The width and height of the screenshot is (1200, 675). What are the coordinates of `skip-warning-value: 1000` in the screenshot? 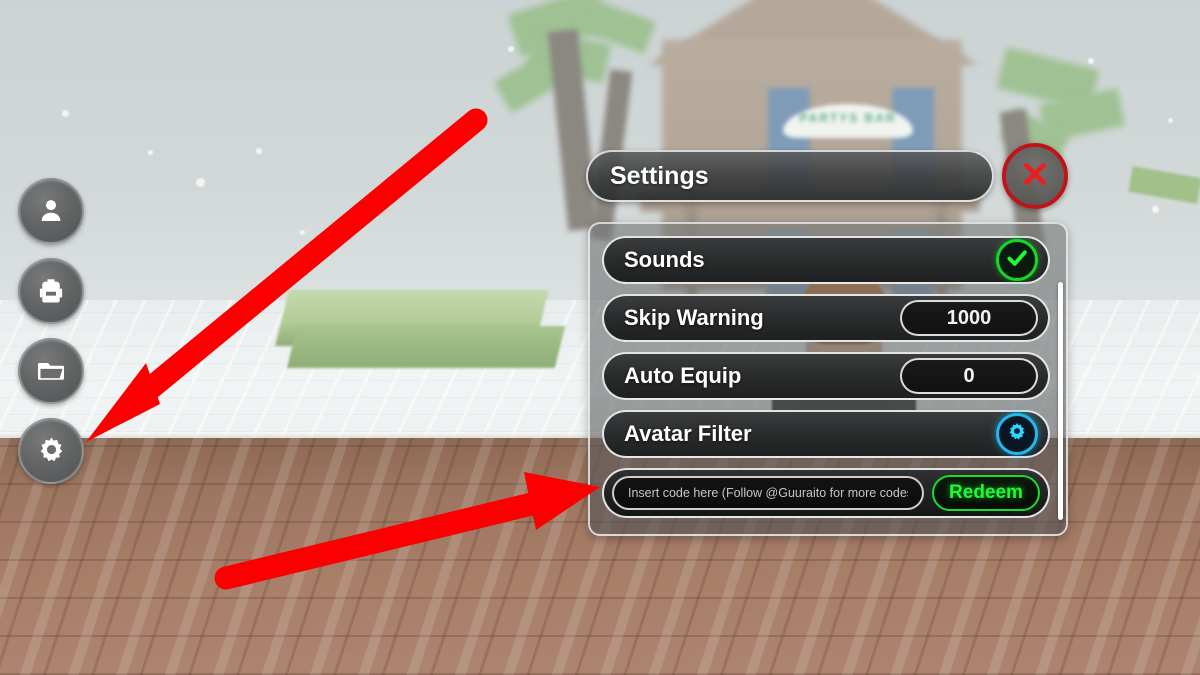 It's located at (969, 318).